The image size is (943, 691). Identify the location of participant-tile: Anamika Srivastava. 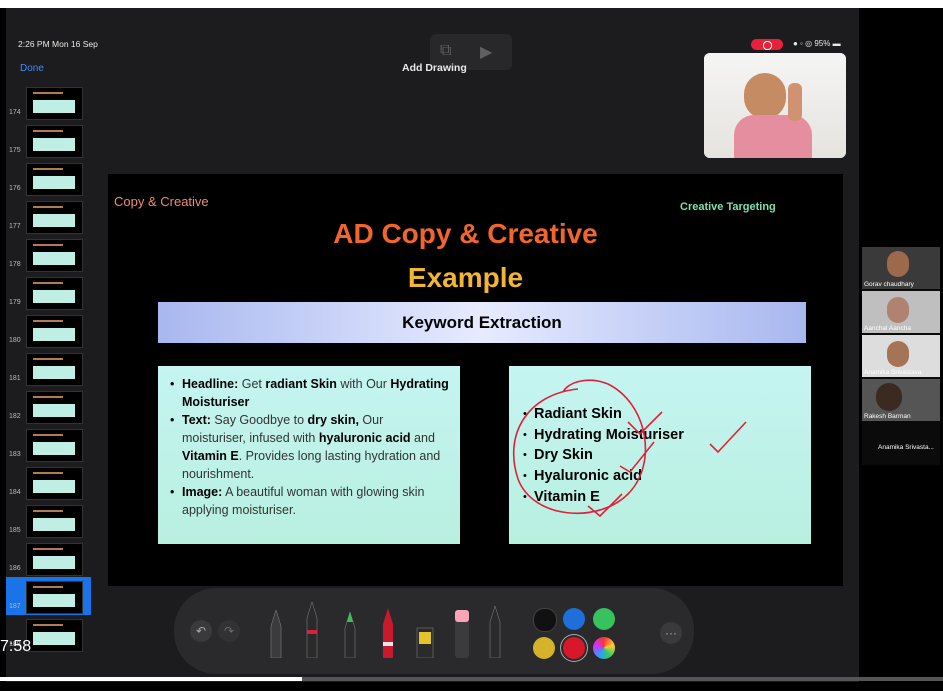
(901, 356).